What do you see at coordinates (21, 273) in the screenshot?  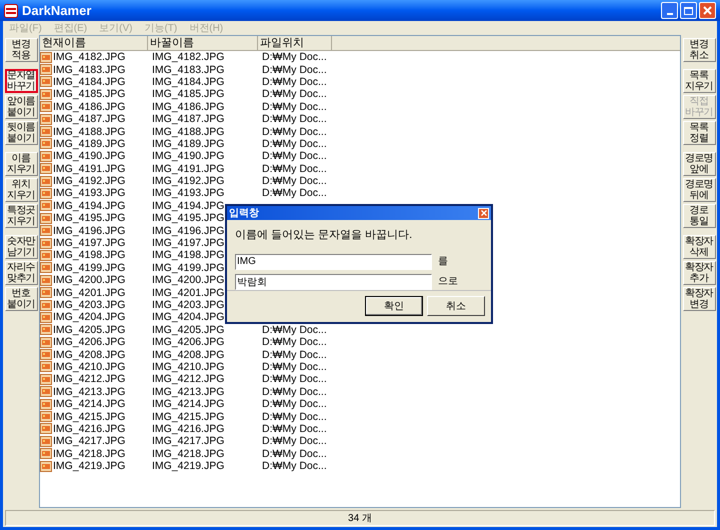 I see `toolbar-button: 자리수 맞추기` at bounding box center [21, 273].